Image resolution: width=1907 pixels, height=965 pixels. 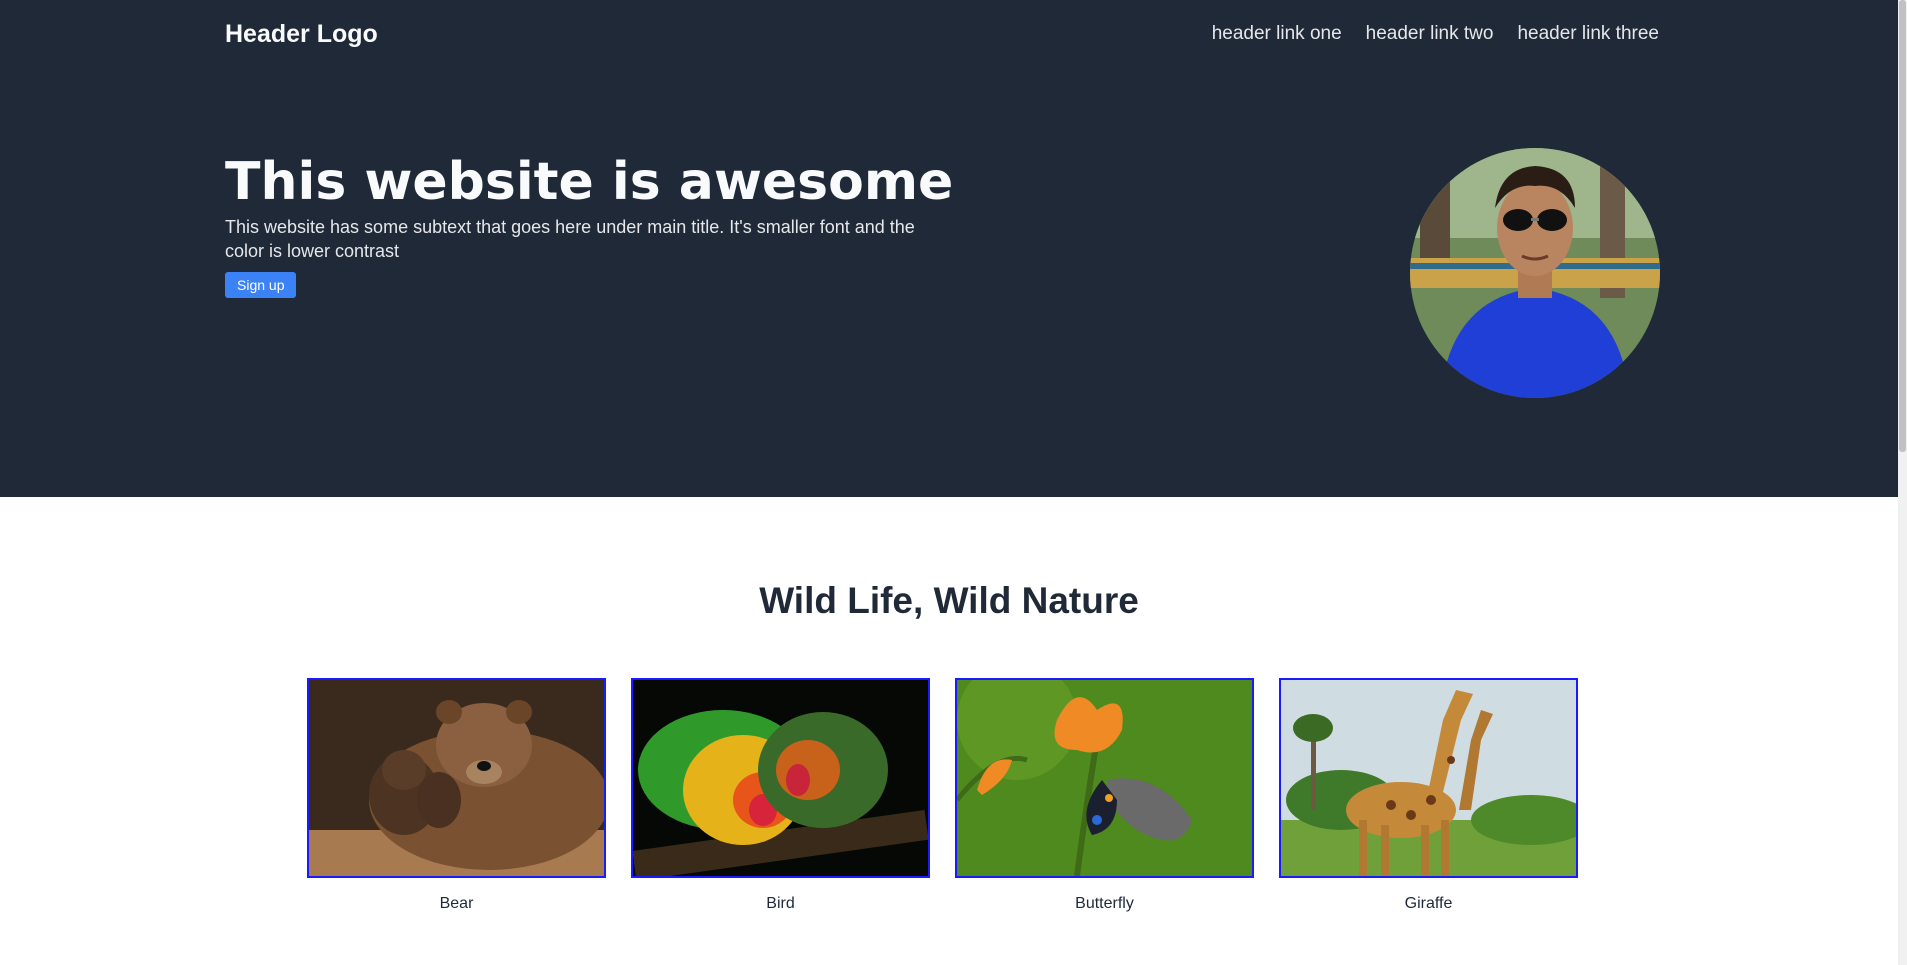 I want to click on scrollbar-thumb, so click(x=1902, y=226).